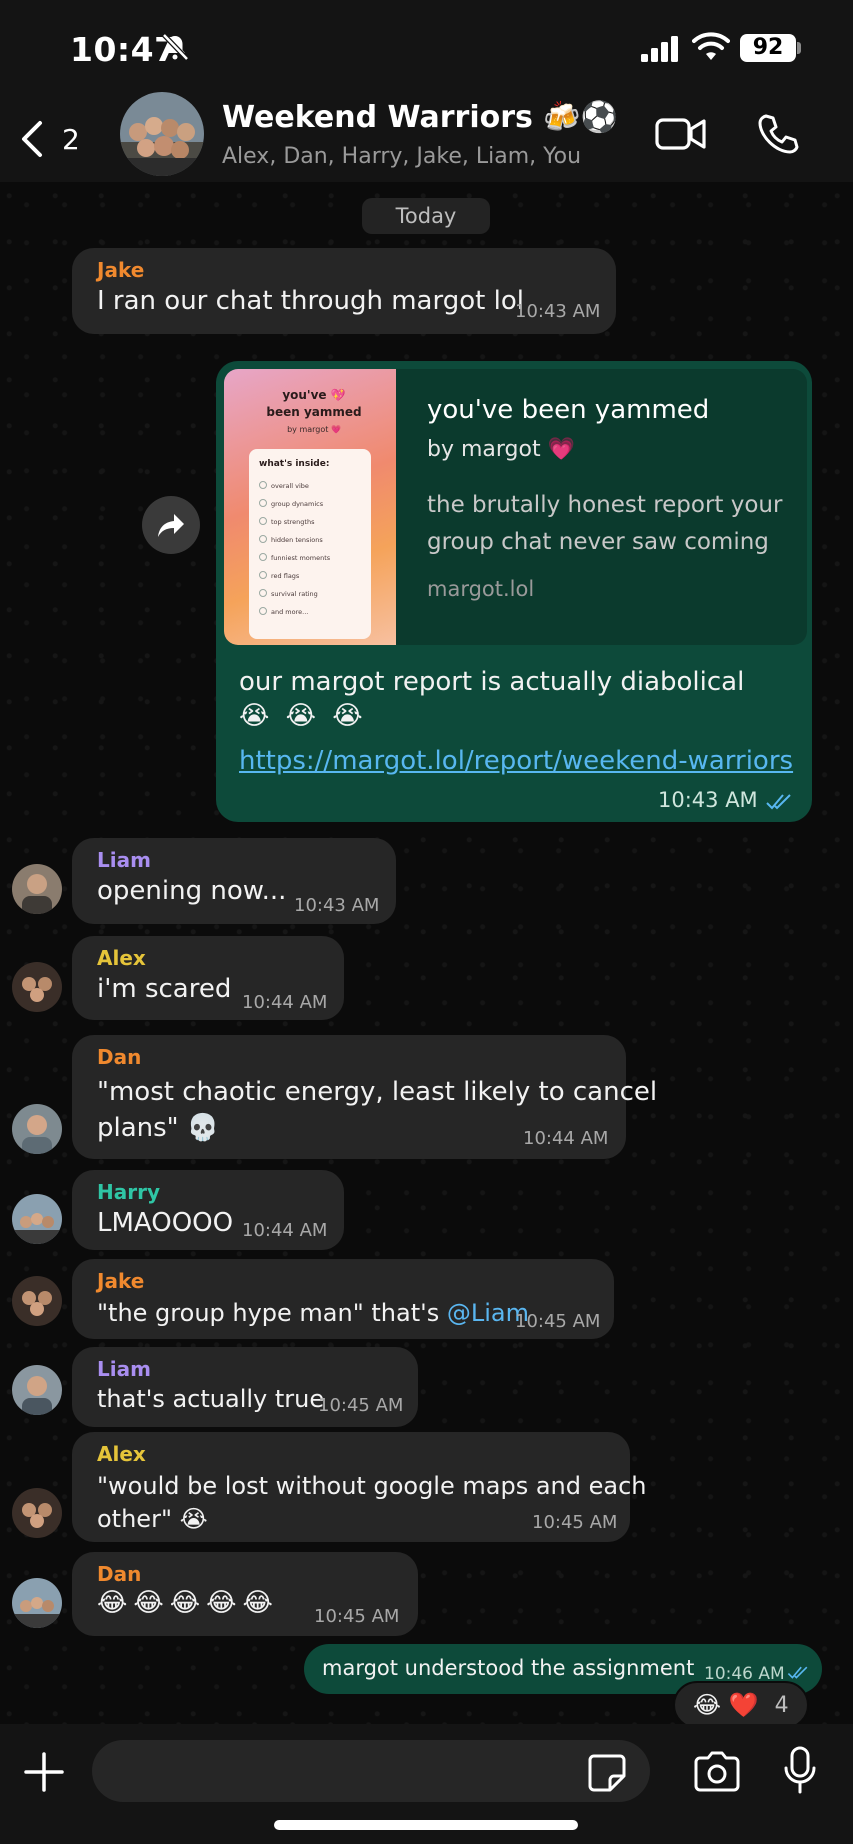 This screenshot has width=853, height=1844. I want to click on message-emojis: 😭 😭 😭, so click(303, 716).